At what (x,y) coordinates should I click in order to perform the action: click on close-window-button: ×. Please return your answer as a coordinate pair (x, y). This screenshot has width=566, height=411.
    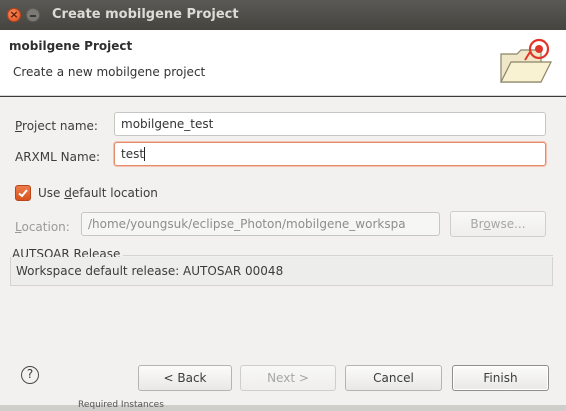
    Looking at the image, I should click on (14, 15).